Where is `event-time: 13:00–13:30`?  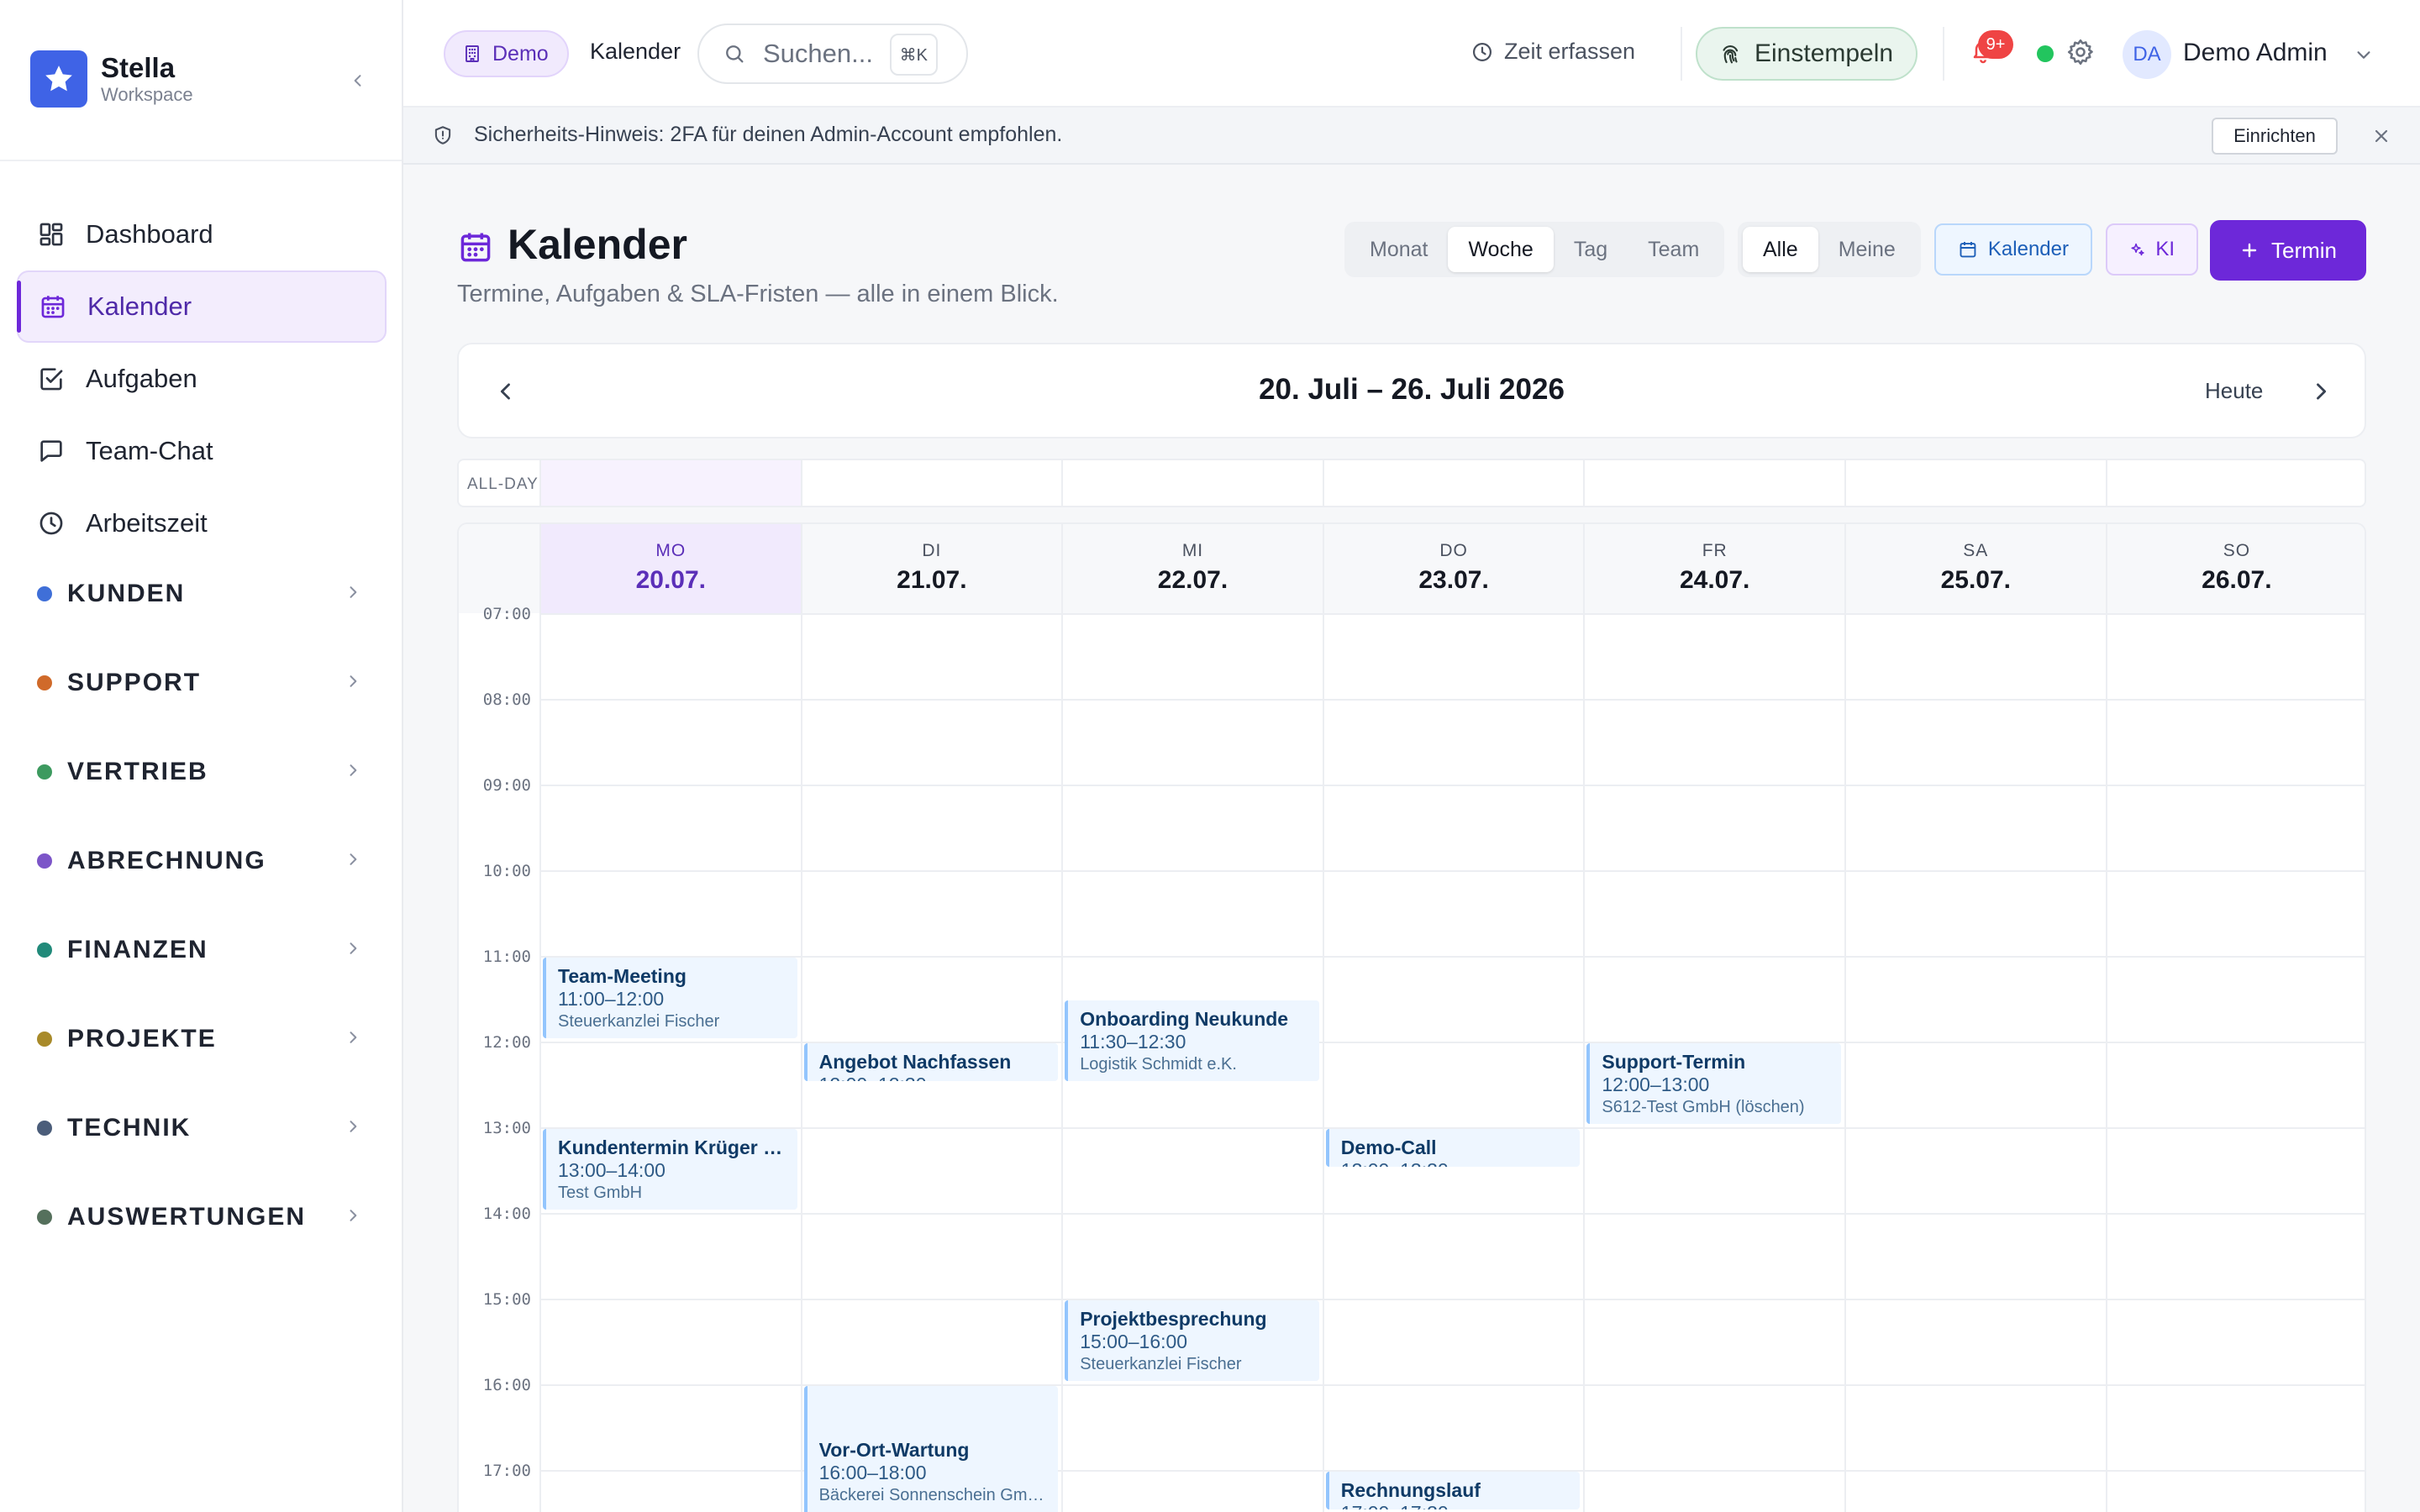
event-time: 13:00–13:30 is located at coordinates (1455, 1163).